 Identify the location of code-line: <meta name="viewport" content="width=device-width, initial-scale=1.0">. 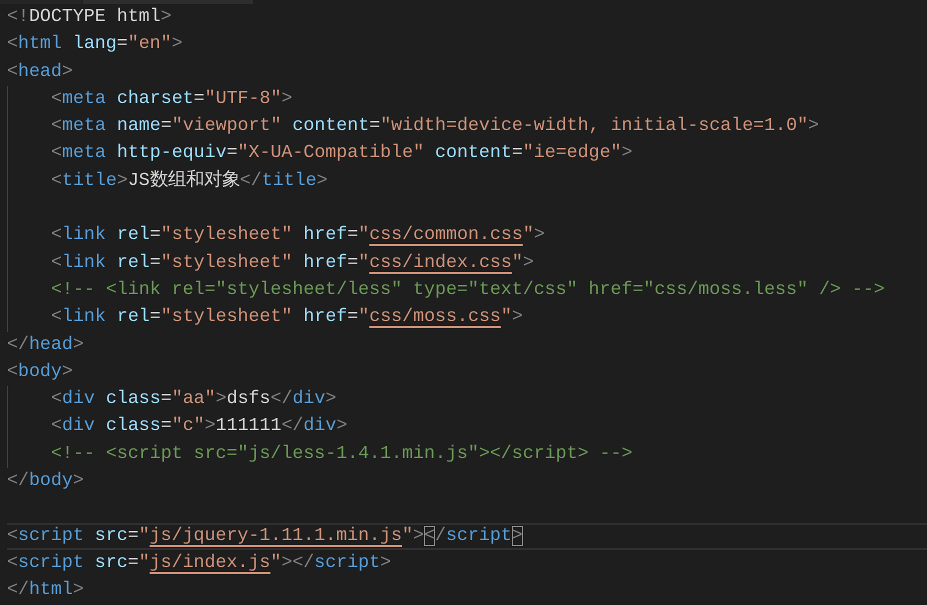
(435, 126).